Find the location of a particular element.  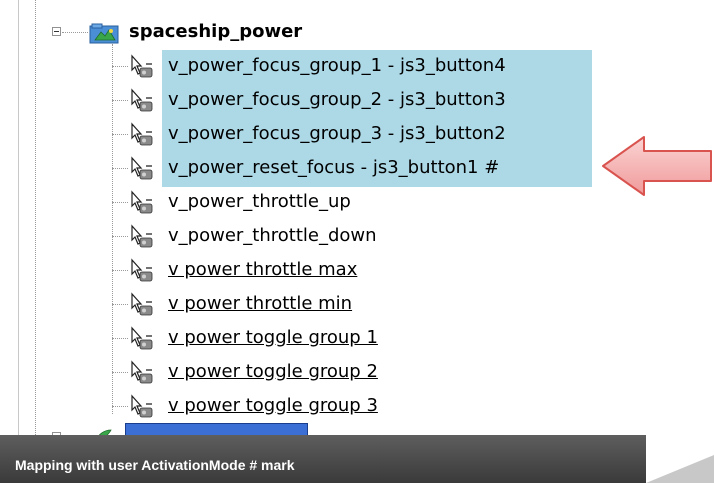

tree-item: v_power_focus_group_2 - js3_button3 is located at coordinates (362, 100).